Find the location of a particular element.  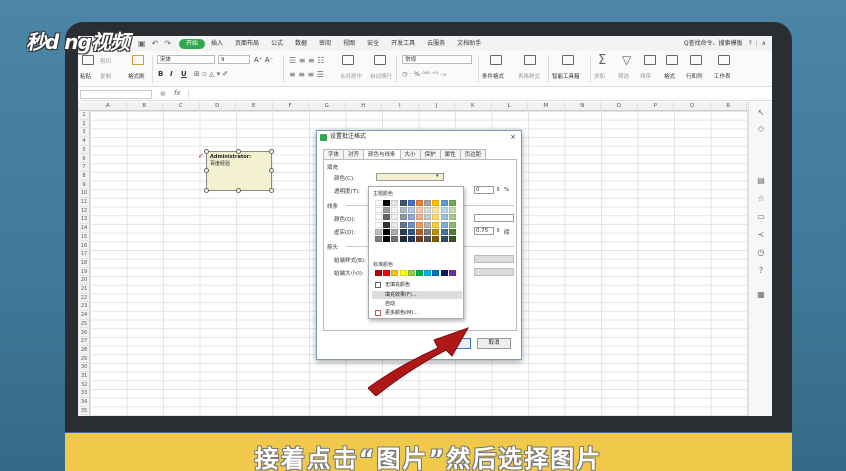

row-header: 24 is located at coordinates (84, 315).